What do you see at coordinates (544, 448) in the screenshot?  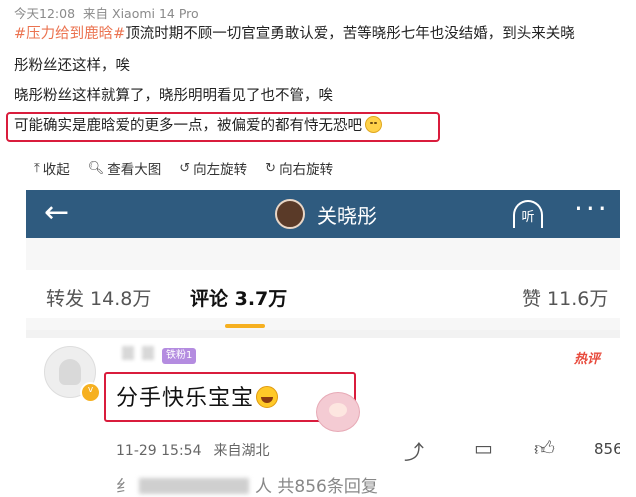 I see `like-thumb-icon: 👍︎` at bounding box center [544, 448].